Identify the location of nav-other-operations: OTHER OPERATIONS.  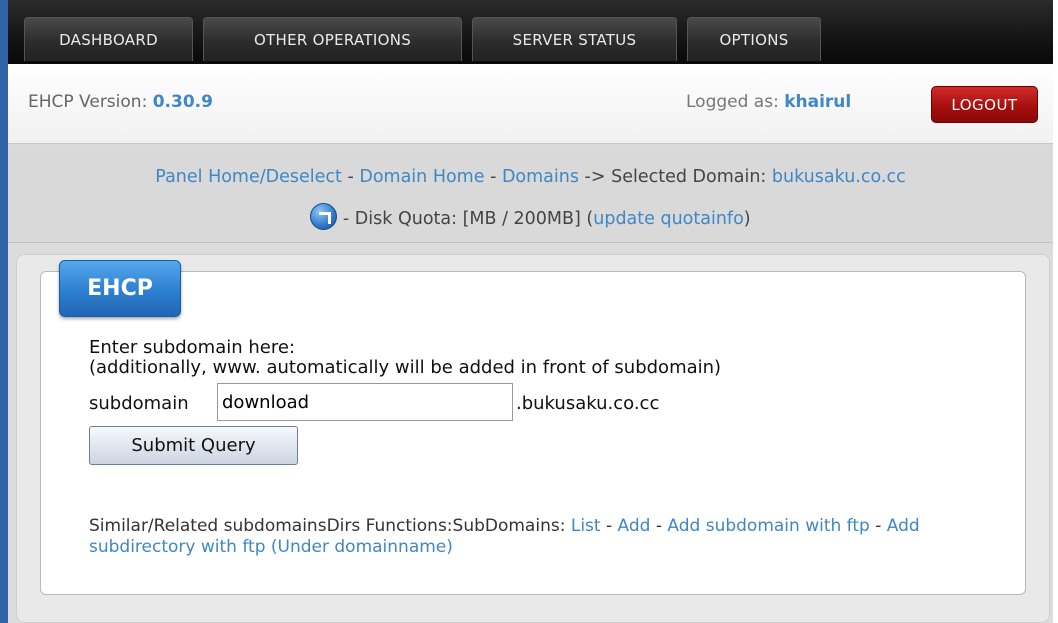
(332, 39).